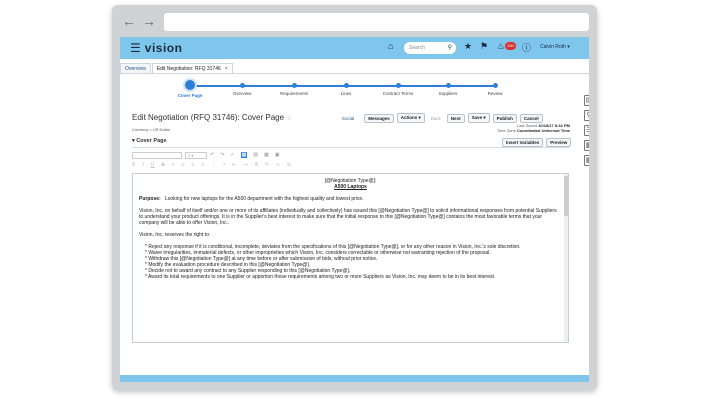  Describe the element at coordinates (468, 46) in the screenshot. I see `favorites-star-icon: ★` at that location.